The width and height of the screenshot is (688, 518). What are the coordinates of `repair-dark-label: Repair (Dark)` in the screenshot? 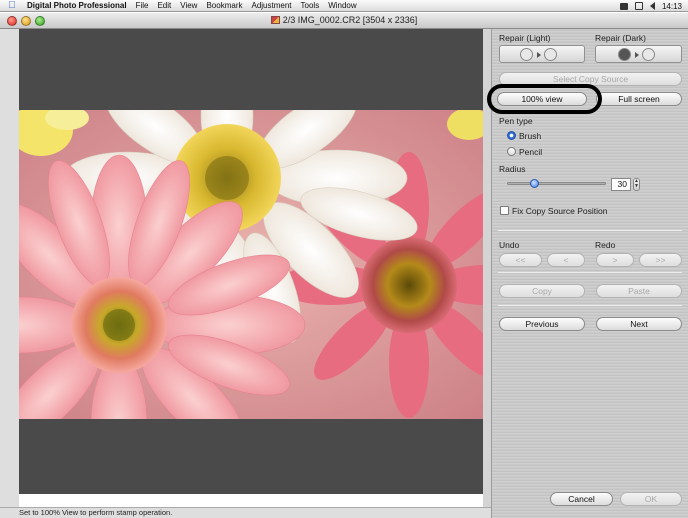 It's located at (621, 38).